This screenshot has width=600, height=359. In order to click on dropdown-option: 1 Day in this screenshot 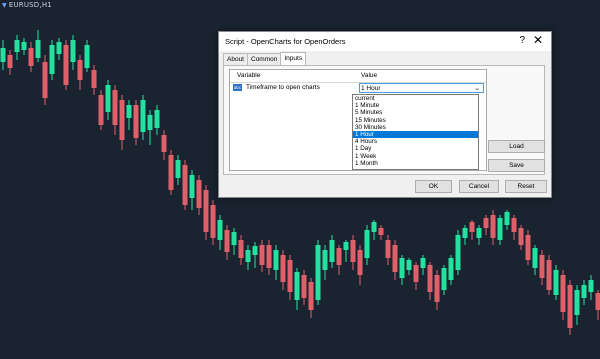, I will do `click(415, 148)`.